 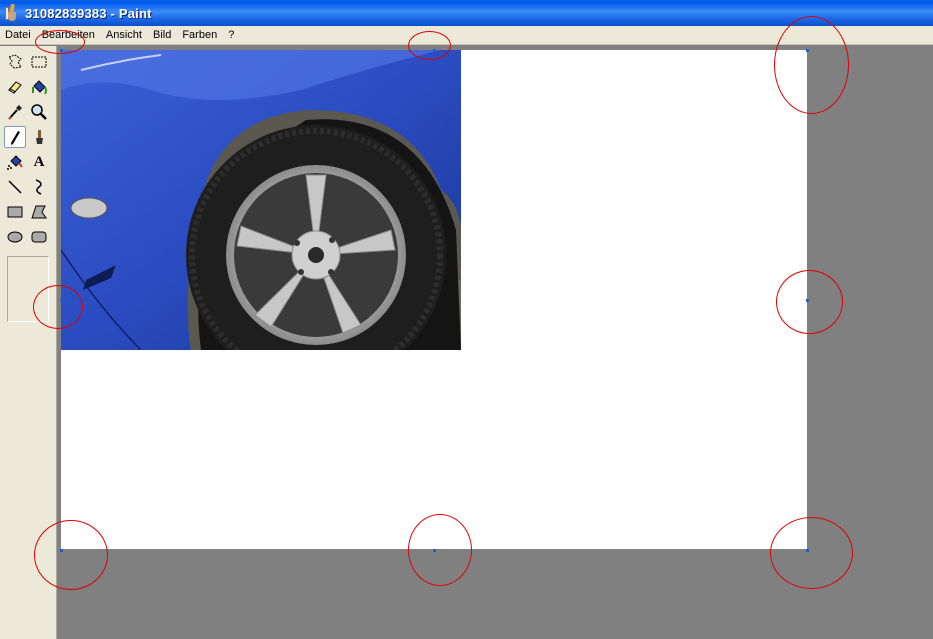 I want to click on airbrush-icon, so click(x=15, y=162).